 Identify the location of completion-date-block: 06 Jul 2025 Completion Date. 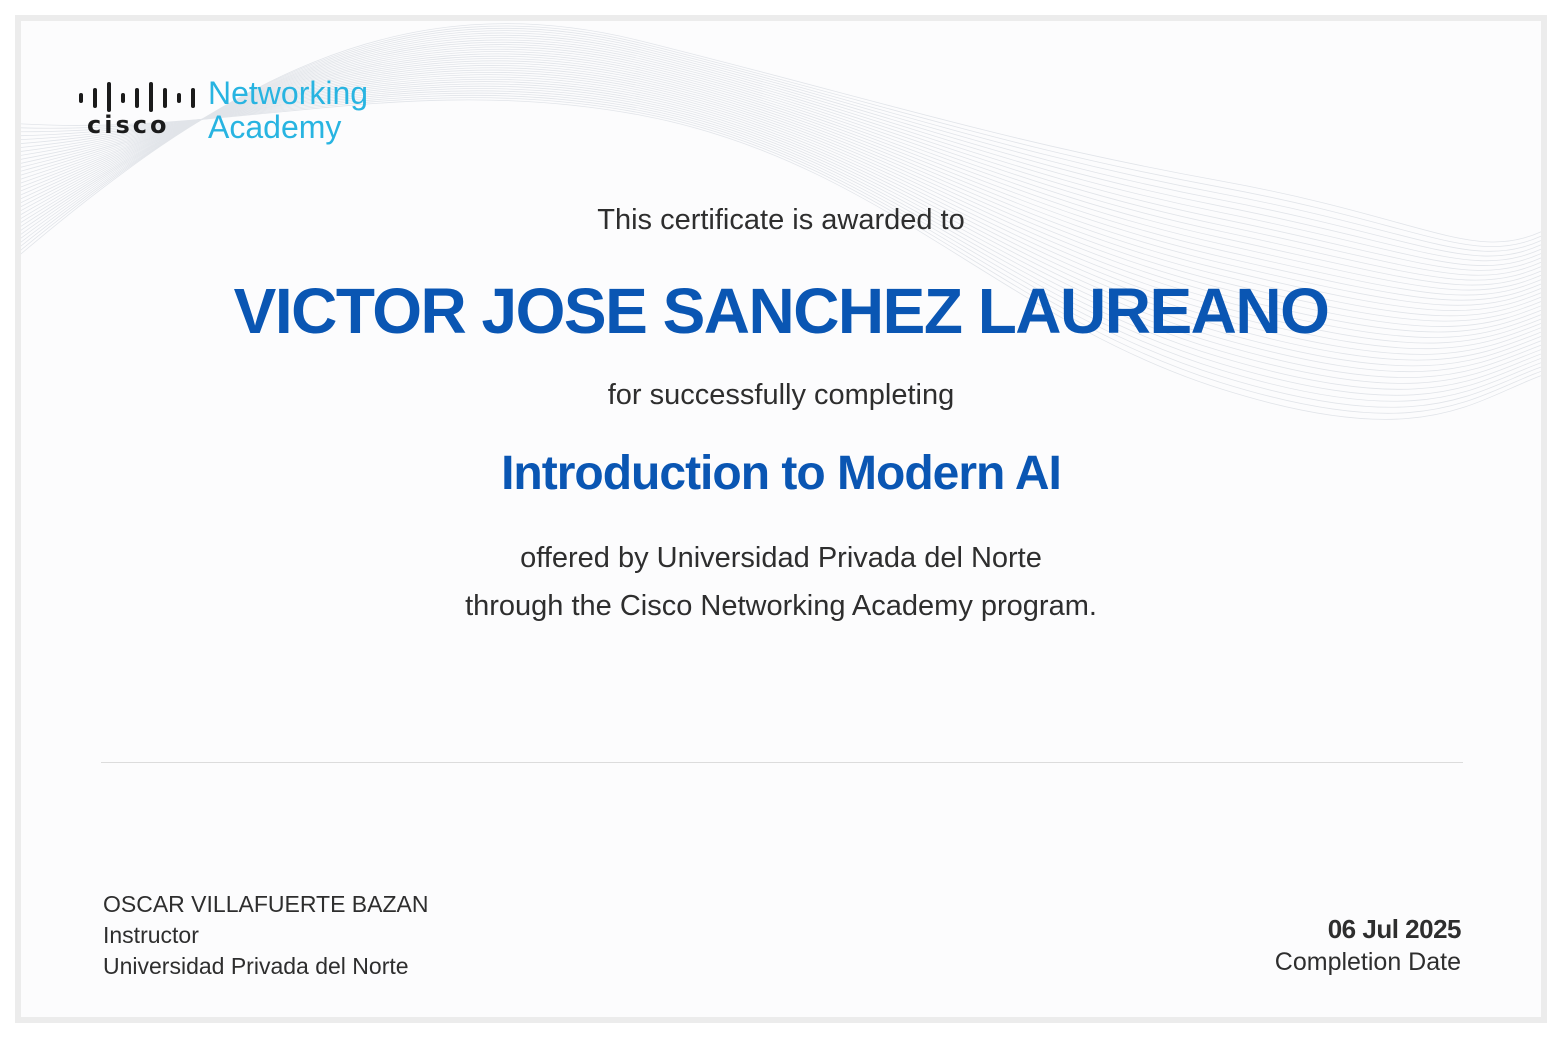
(1368, 946).